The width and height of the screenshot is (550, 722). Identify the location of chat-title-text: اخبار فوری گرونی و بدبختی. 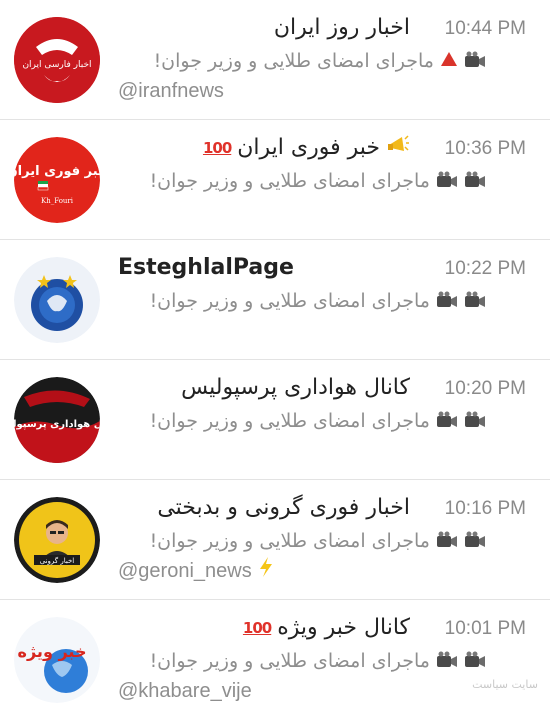
(283, 507).